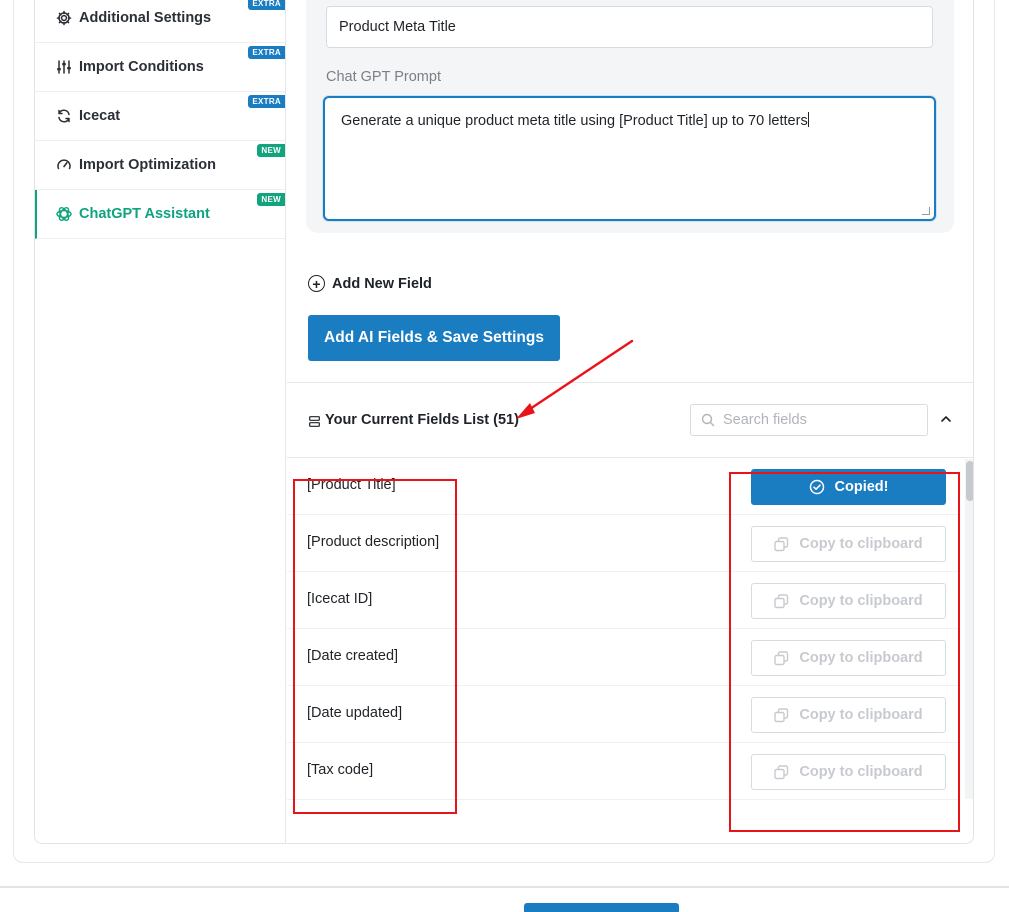 The image size is (1009, 912). Describe the element at coordinates (422, 420) in the screenshot. I see `fields-list-title: Your Current Fields List (51)` at that location.